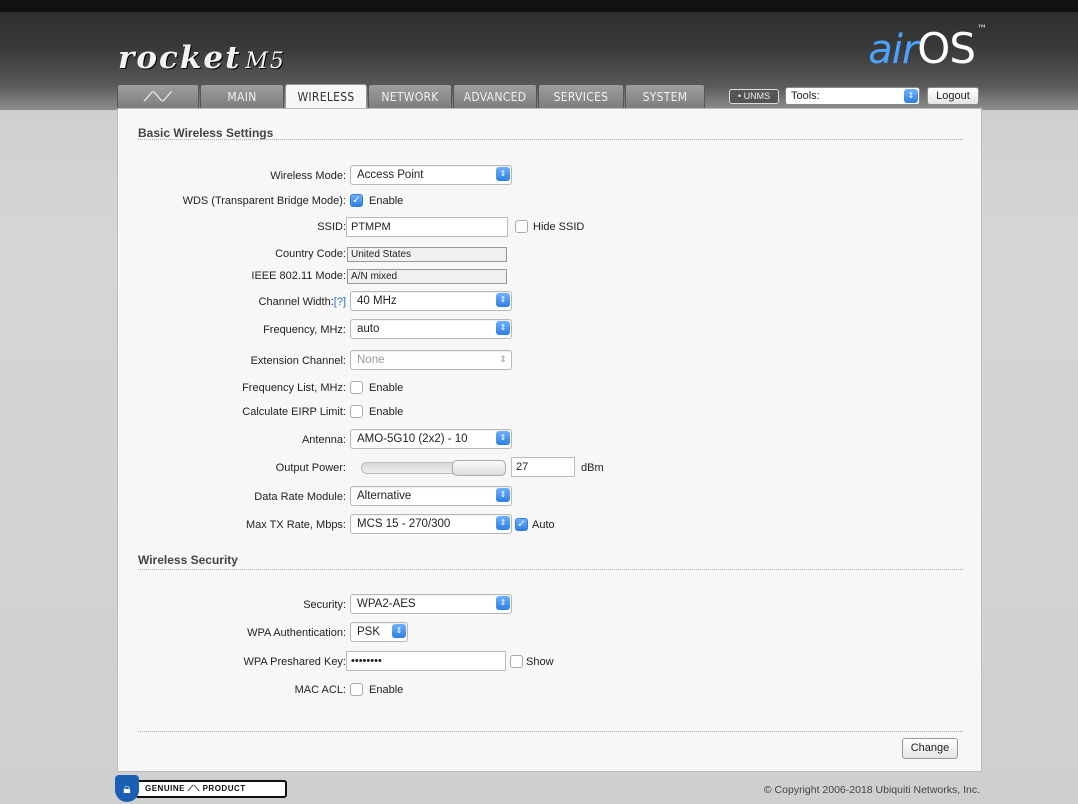 Image resolution: width=1078 pixels, height=804 pixels. Describe the element at coordinates (264, 201) in the screenshot. I see `wds-label: WDS (Transparent Bridge Mode):` at that location.